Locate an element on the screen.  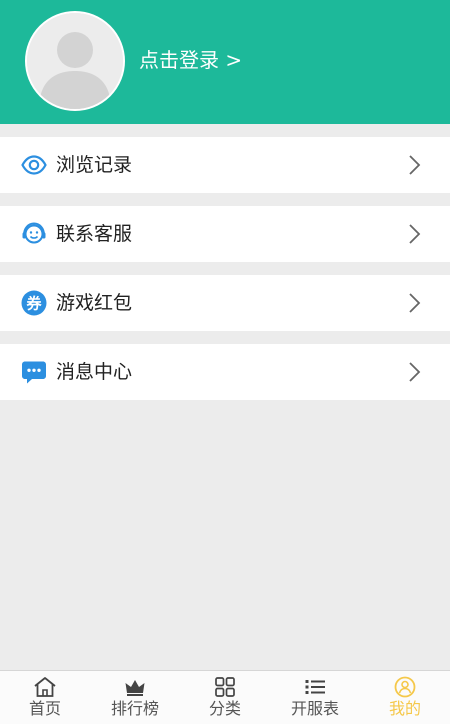
avatar is located at coordinates (75, 61).